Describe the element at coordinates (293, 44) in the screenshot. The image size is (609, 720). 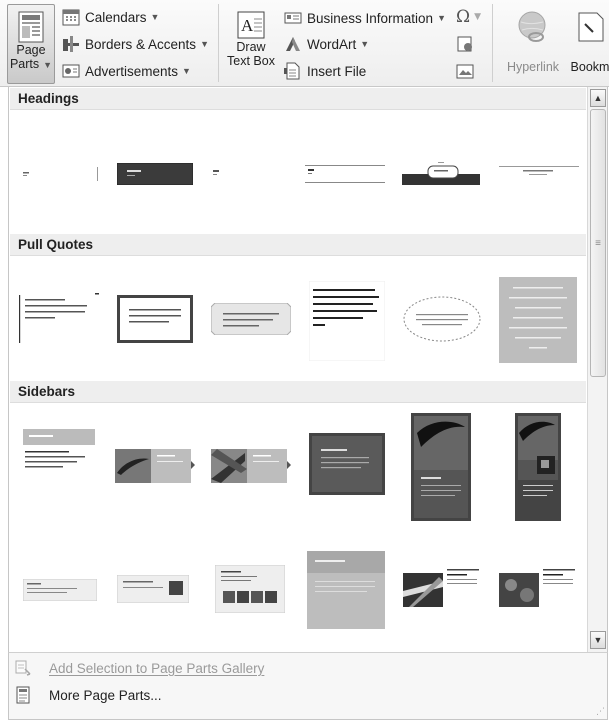
I see `wordart-icon` at that location.